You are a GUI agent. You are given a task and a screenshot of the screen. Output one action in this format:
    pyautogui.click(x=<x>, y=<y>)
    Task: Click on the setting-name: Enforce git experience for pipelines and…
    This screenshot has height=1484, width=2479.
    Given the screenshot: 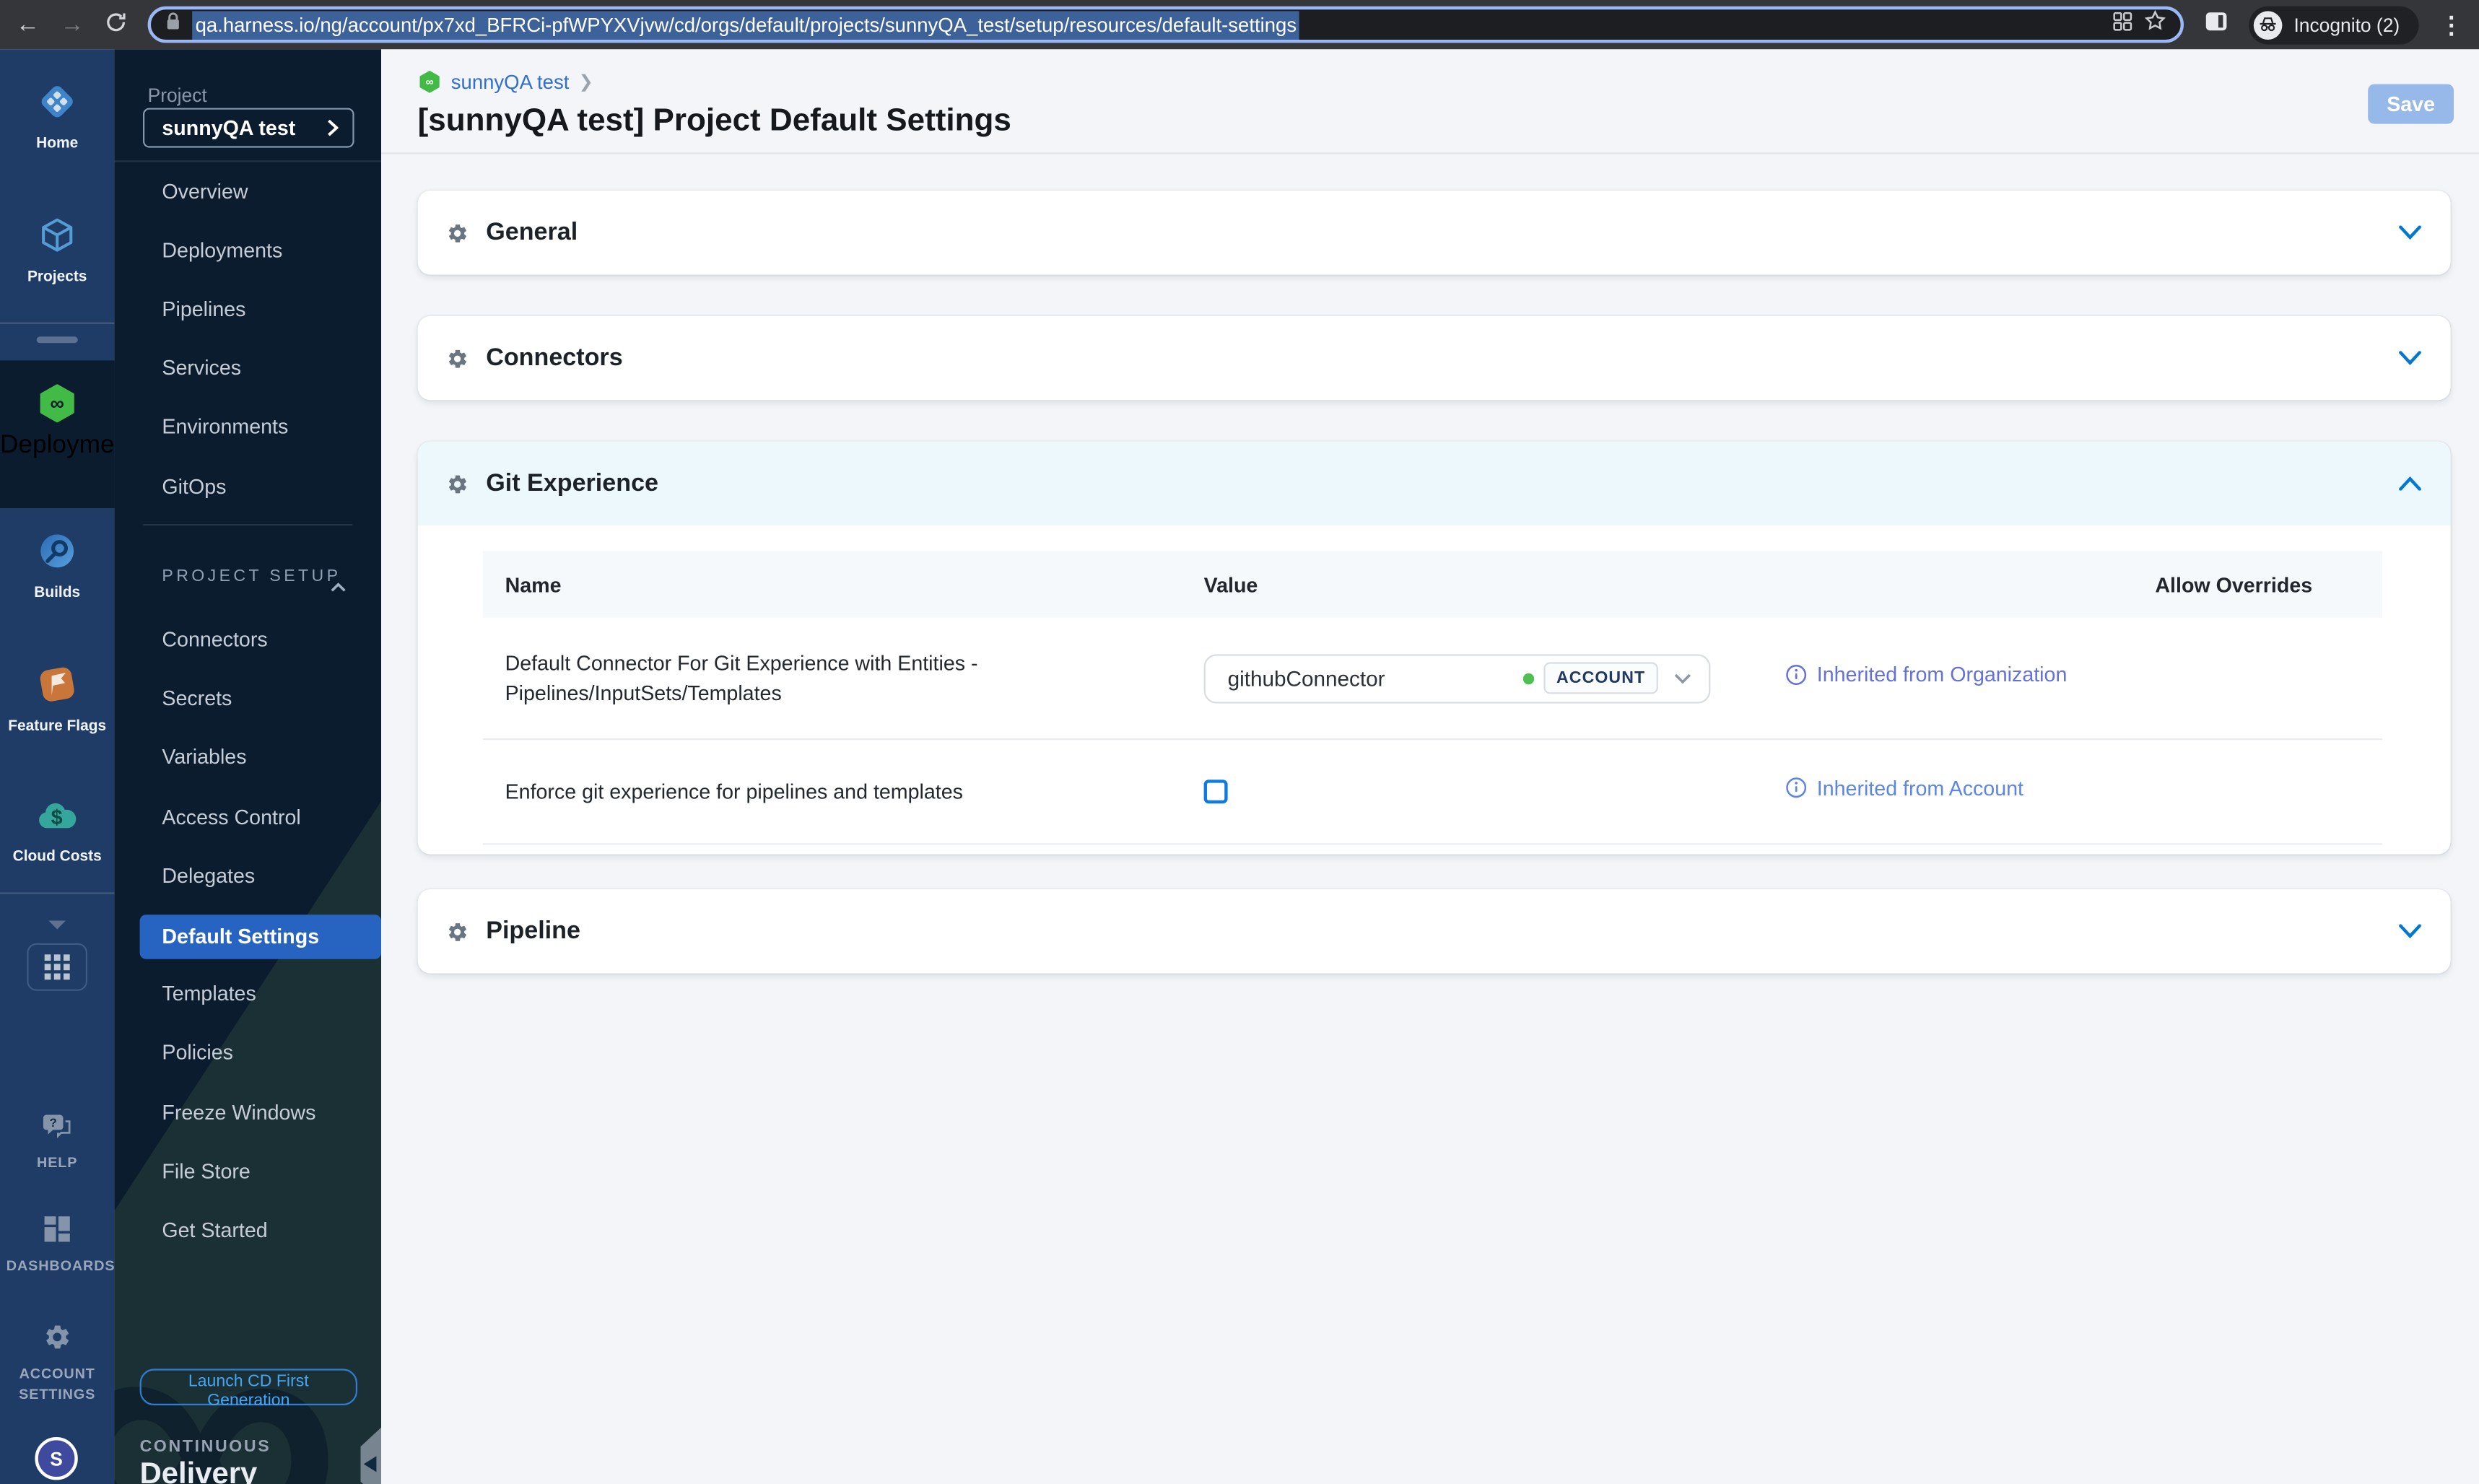 What is the action you would take?
    pyautogui.click(x=734, y=792)
    